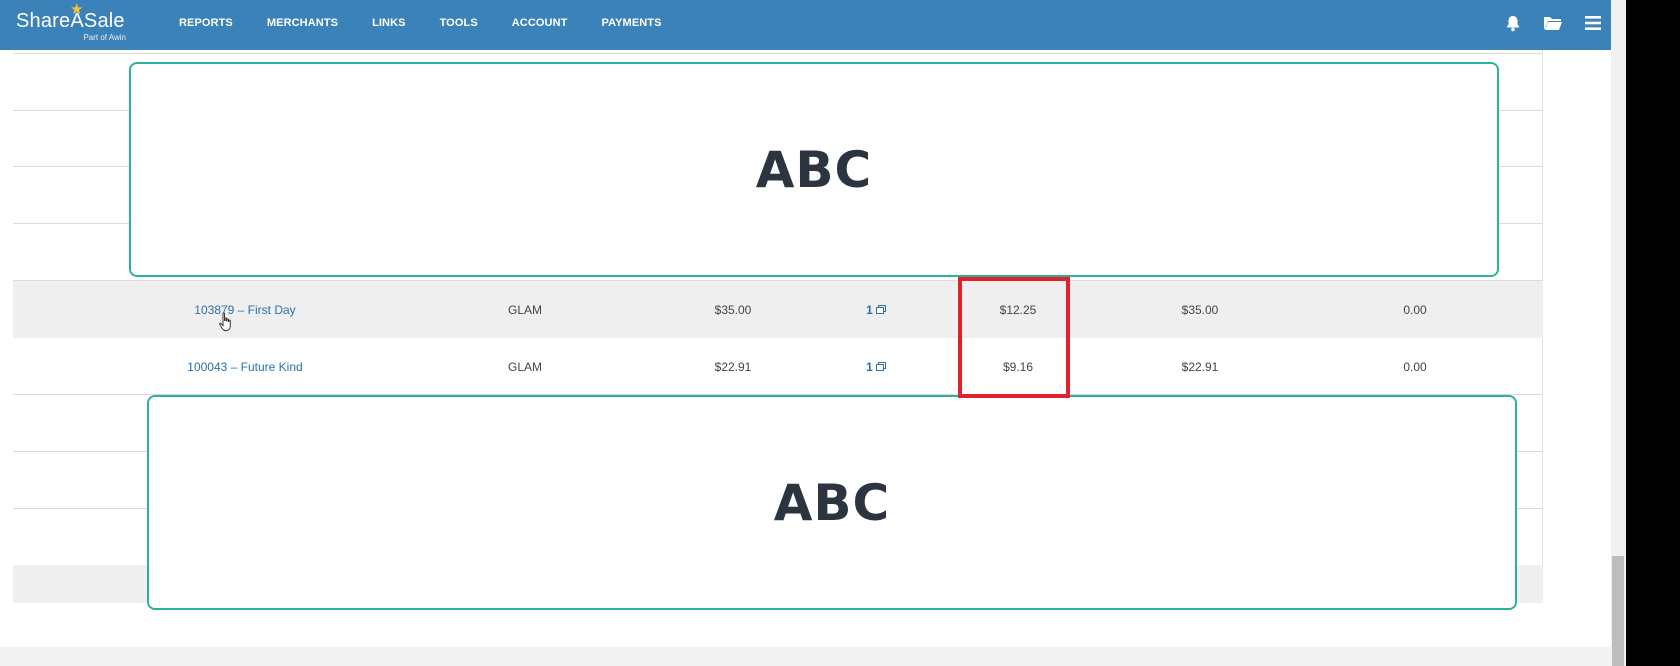 The width and height of the screenshot is (1680, 666). What do you see at coordinates (389, 23) in the screenshot?
I see `nav-links: LINKS` at bounding box center [389, 23].